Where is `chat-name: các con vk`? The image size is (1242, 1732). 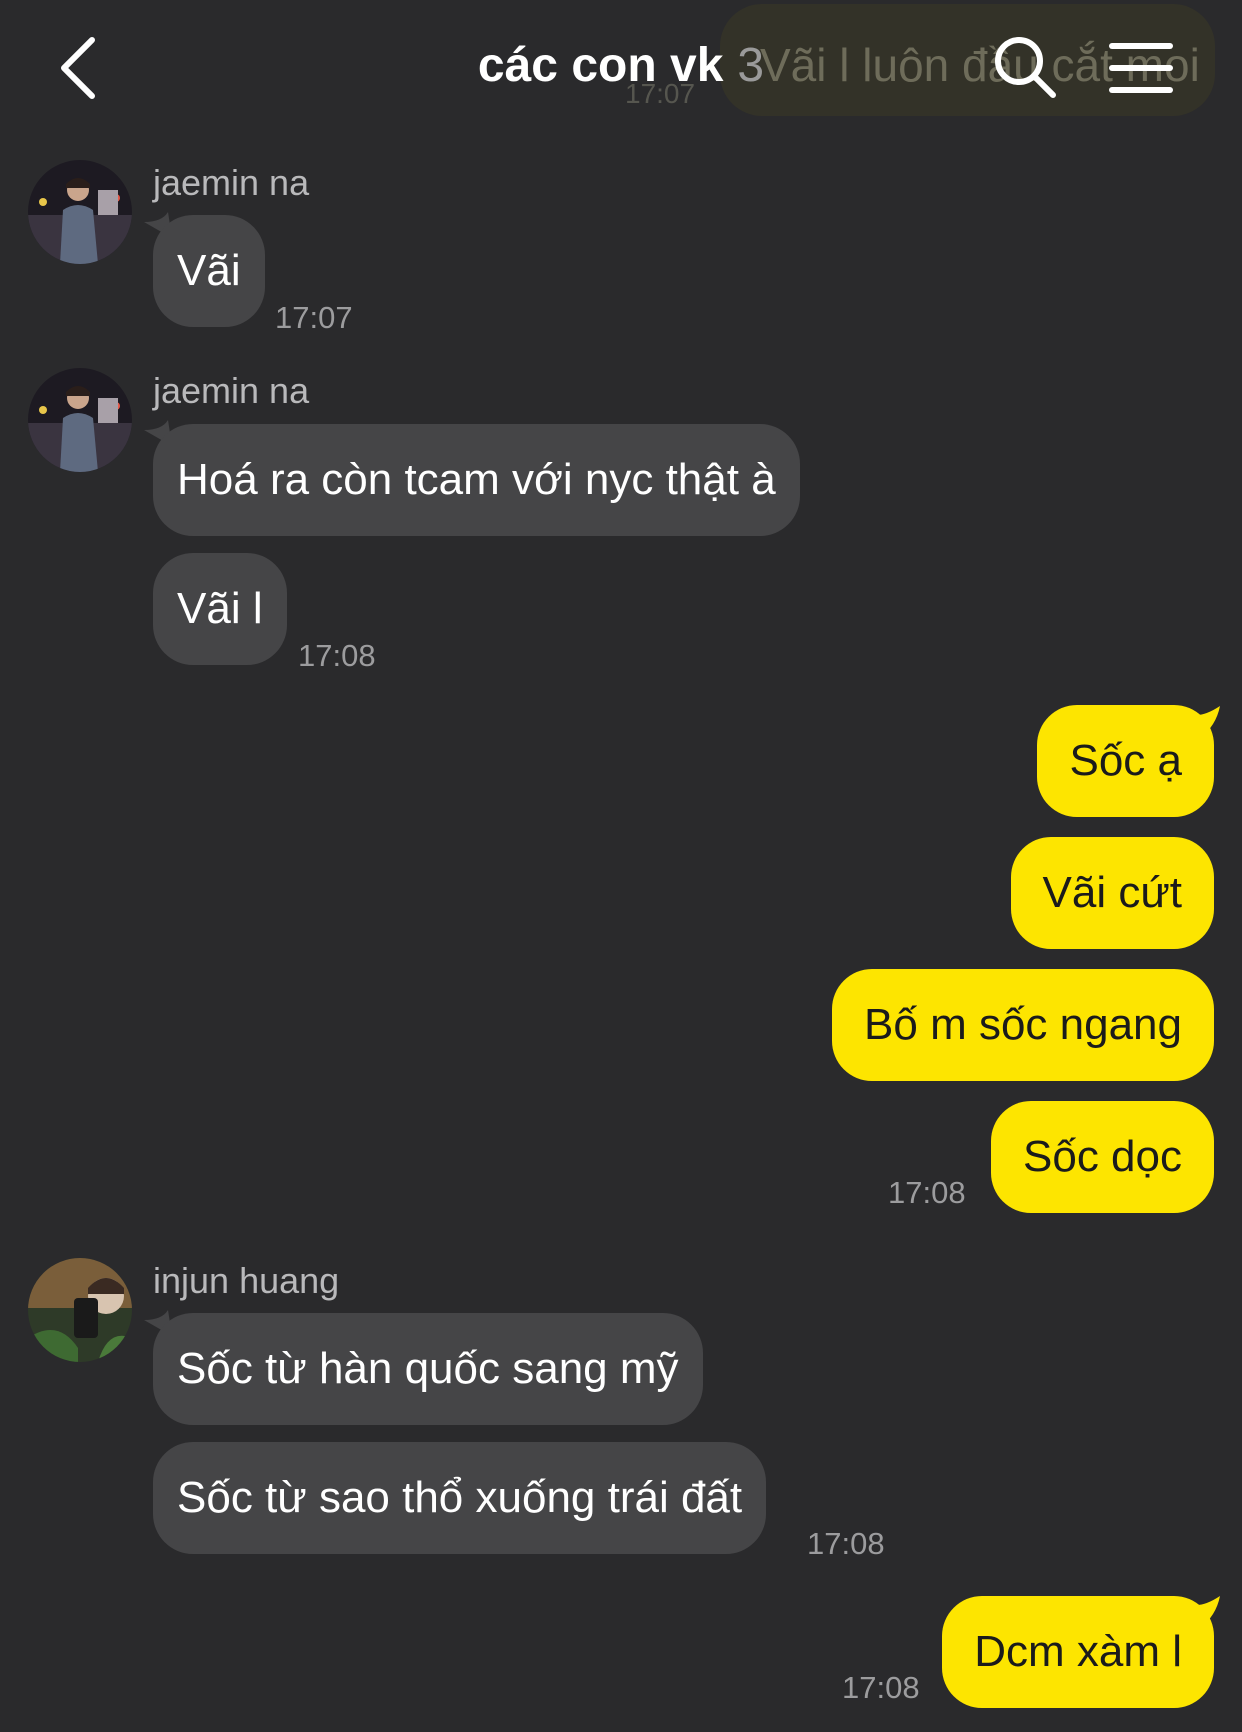
chat-name: các con vk is located at coordinates (600, 65).